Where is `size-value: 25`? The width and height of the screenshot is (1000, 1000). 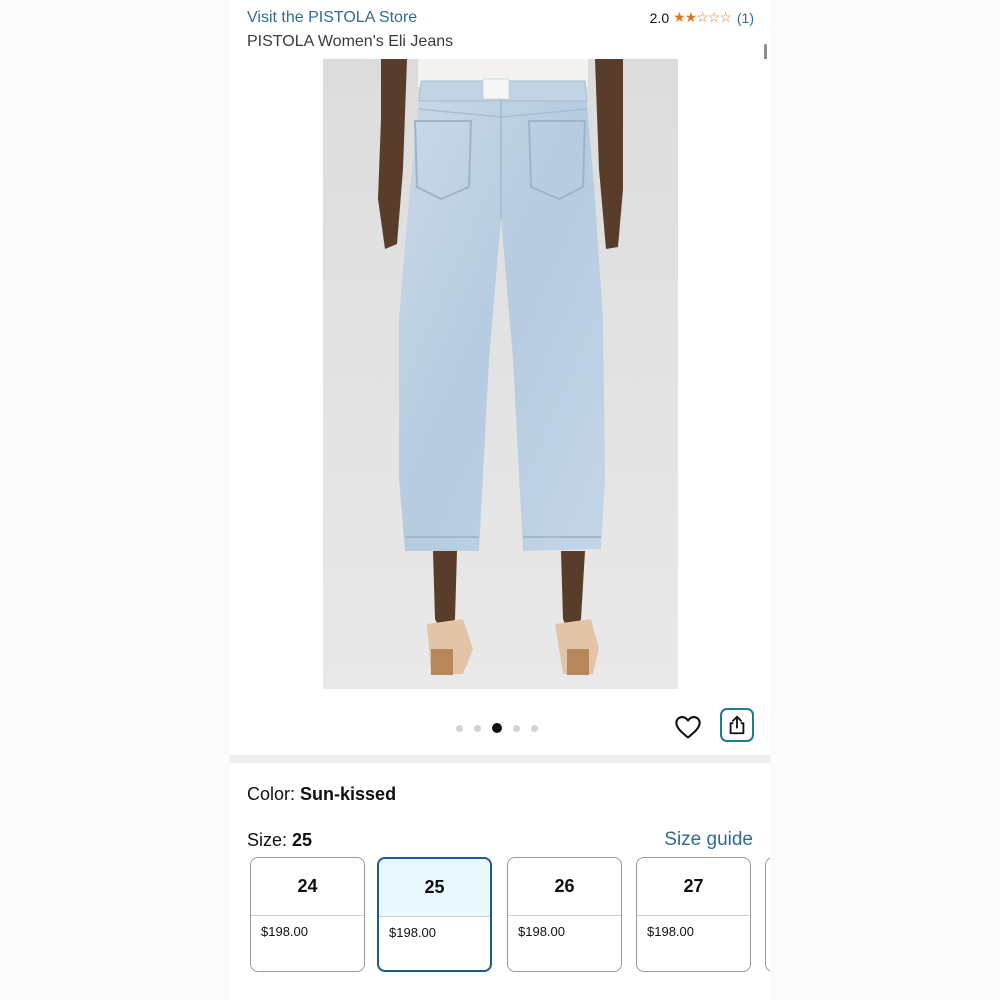 size-value: 25 is located at coordinates (302, 840).